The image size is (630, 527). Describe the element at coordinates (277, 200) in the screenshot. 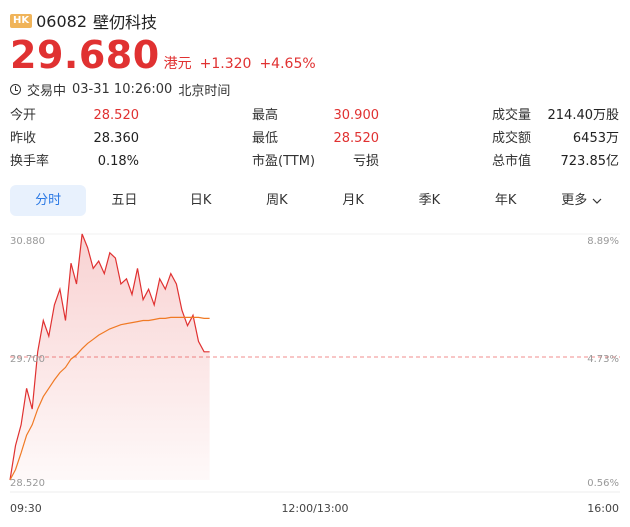

I see `tab-weekly-k: 周K` at that location.